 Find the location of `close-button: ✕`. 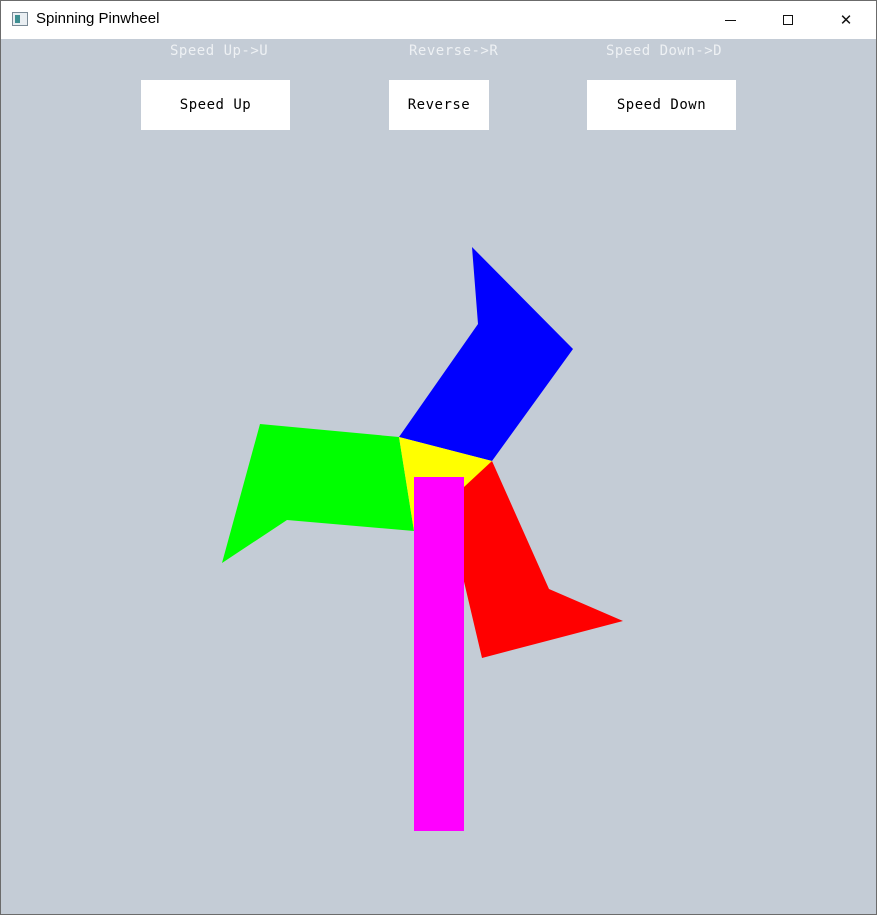

close-button: ✕ is located at coordinates (846, 20).